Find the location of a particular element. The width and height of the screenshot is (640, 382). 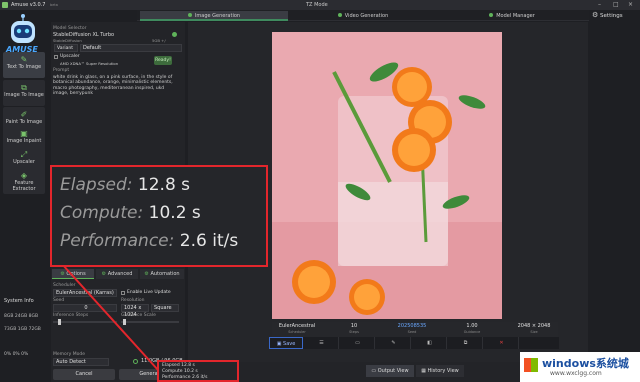

info-steps: 10 is located at coordinates (354, 326).